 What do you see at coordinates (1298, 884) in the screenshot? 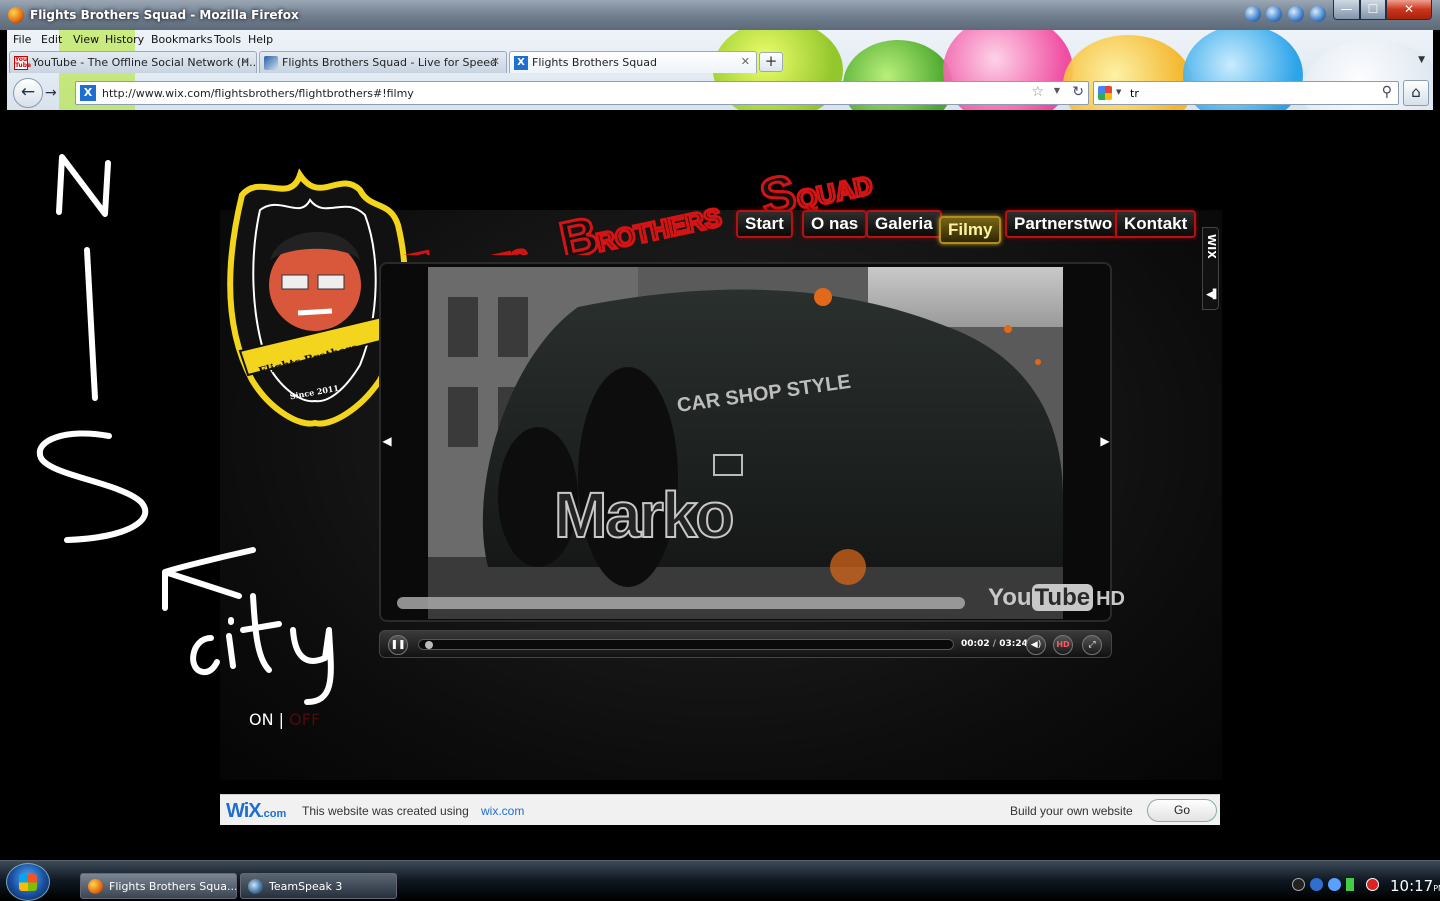
I see `tray-arrow-icon` at bounding box center [1298, 884].